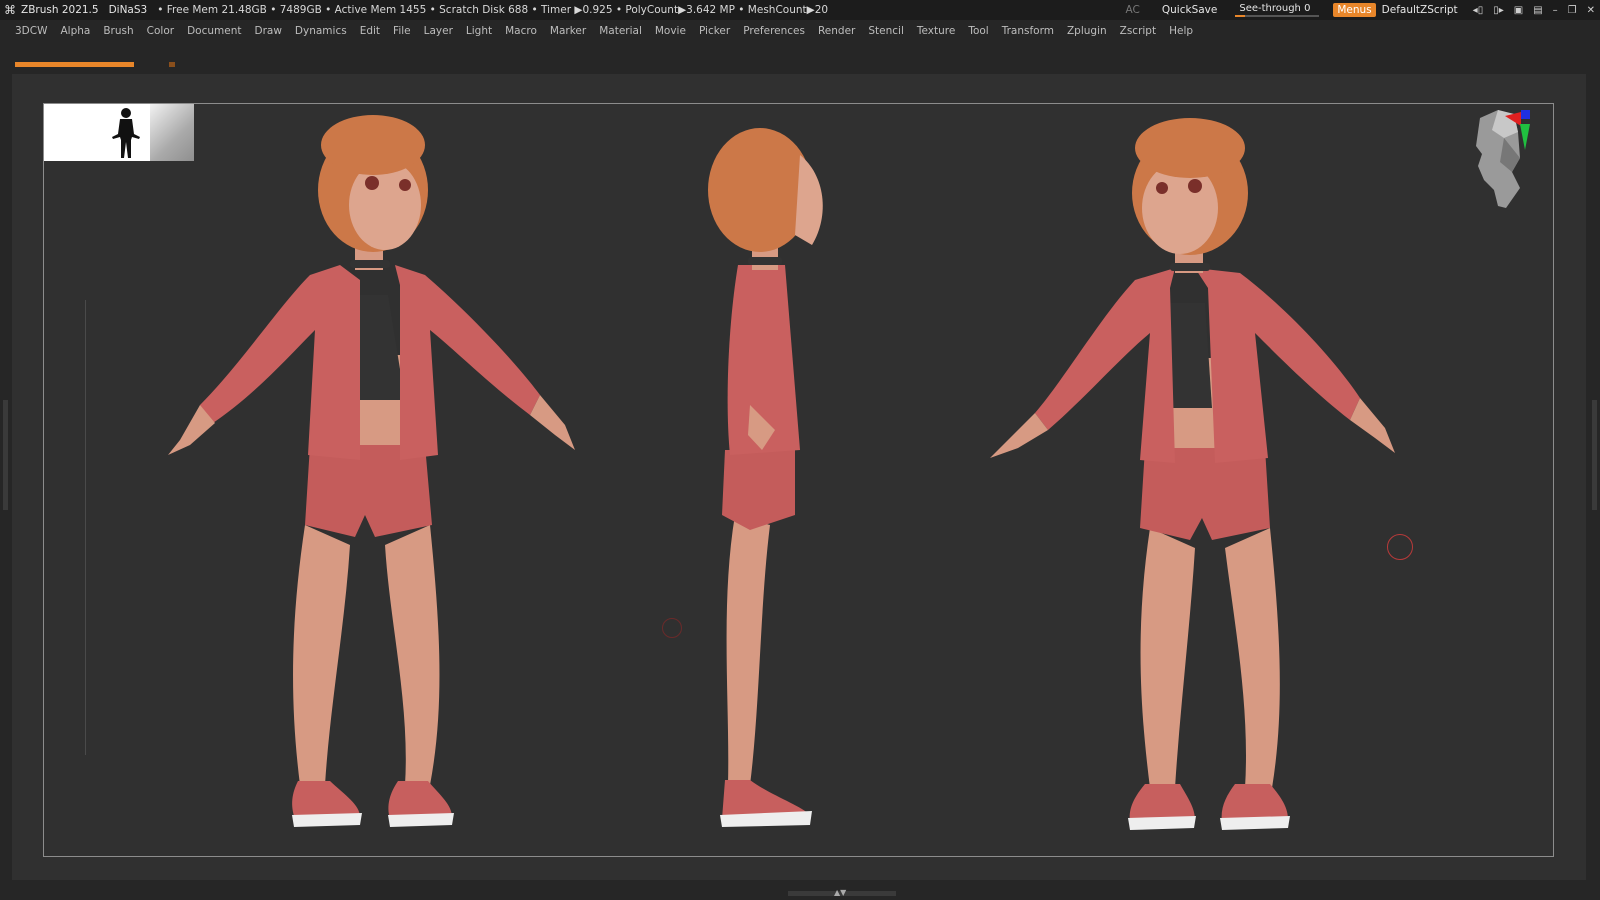  Describe the element at coordinates (1209, 807) in the screenshot. I see `tq-shoes` at that location.